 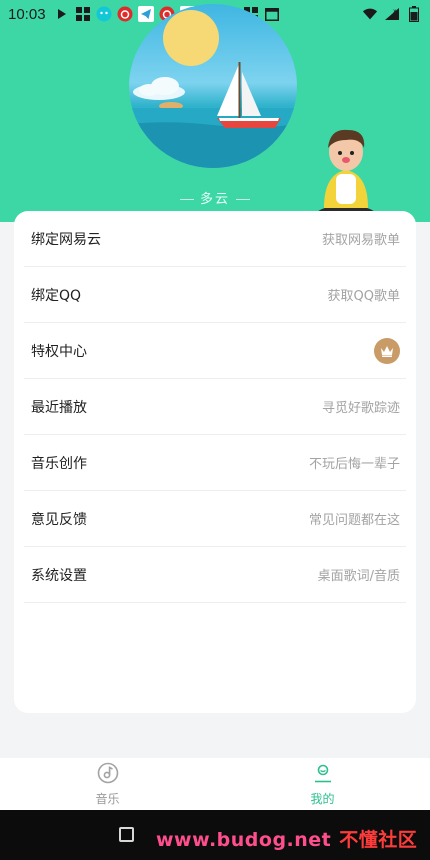 I want to click on watermark-url: www.budog.net, so click(x=244, y=840).